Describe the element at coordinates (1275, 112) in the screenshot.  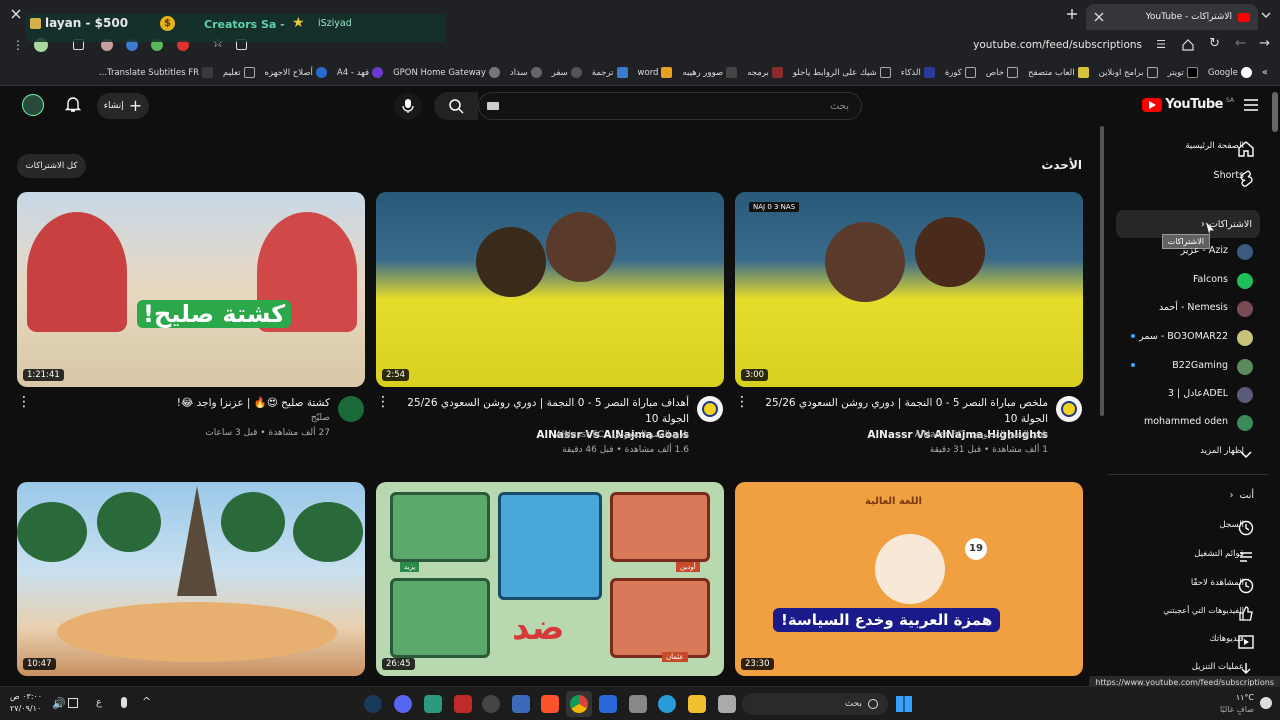
I see `page-scrollbar` at that location.